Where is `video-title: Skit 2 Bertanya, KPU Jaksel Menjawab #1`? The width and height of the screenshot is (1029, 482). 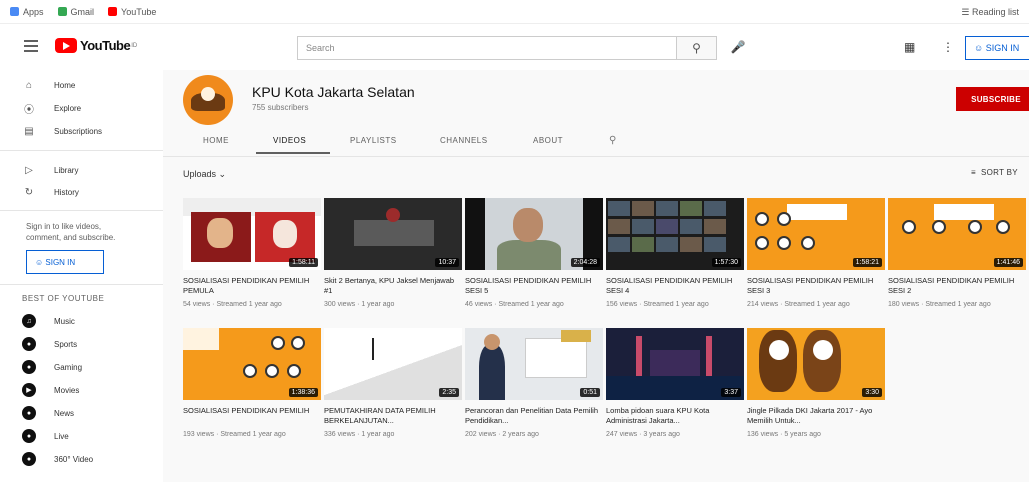 video-title: Skit 2 Bertanya, KPU Jaksel Menjawab #1 is located at coordinates (391, 286).